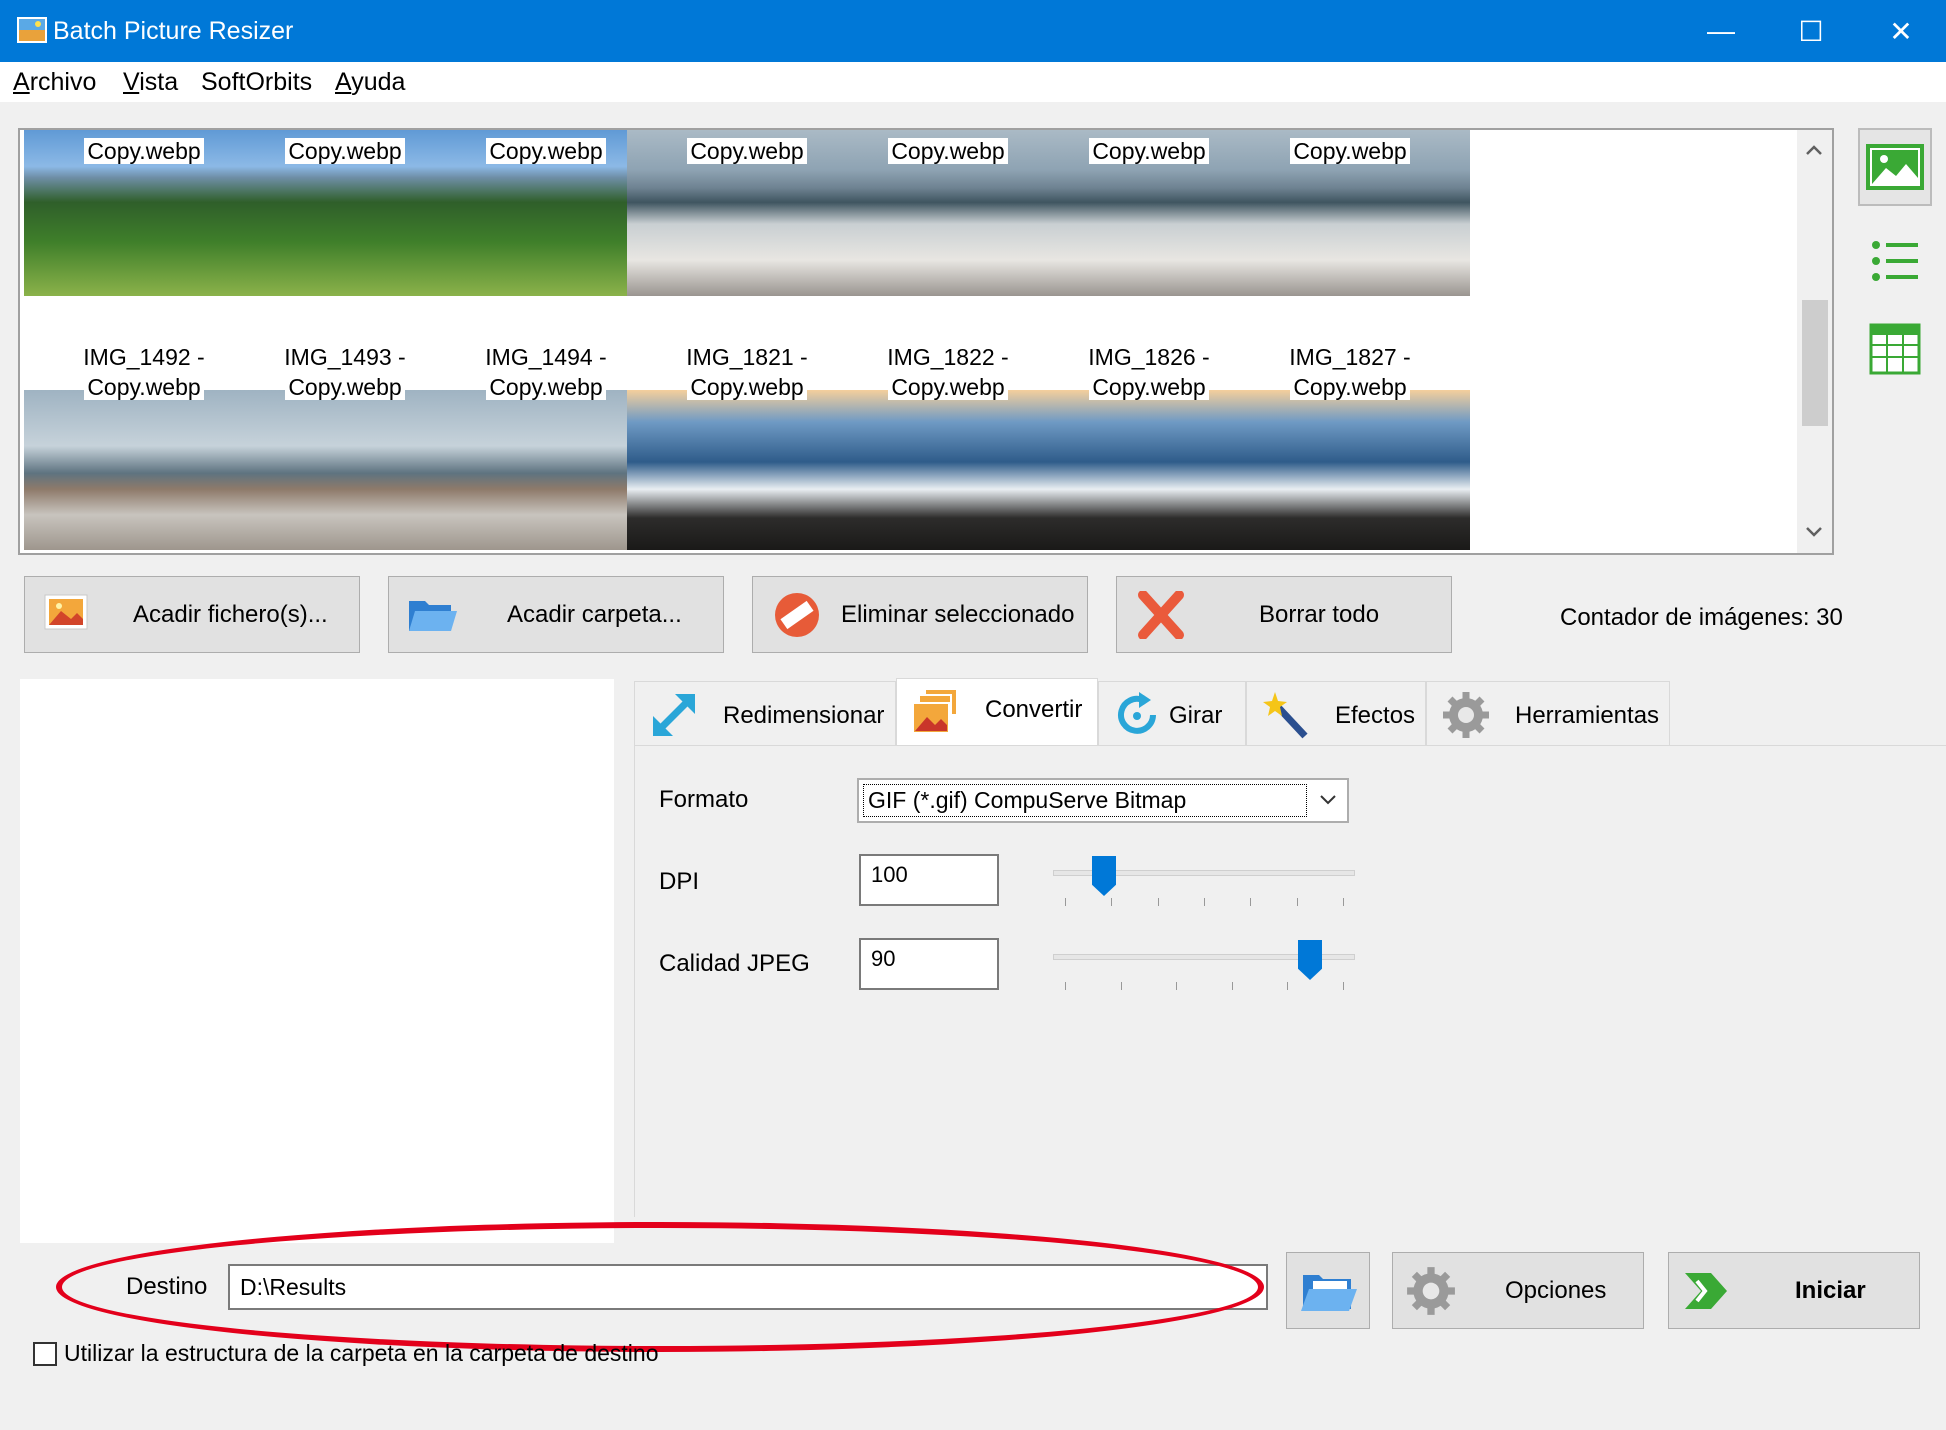 The width and height of the screenshot is (1946, 1430). What do you see at coordinates (1375, 715) in the screenshot?
I see `tab-effects-label: Efectos` at bounding box center [1375, 715].